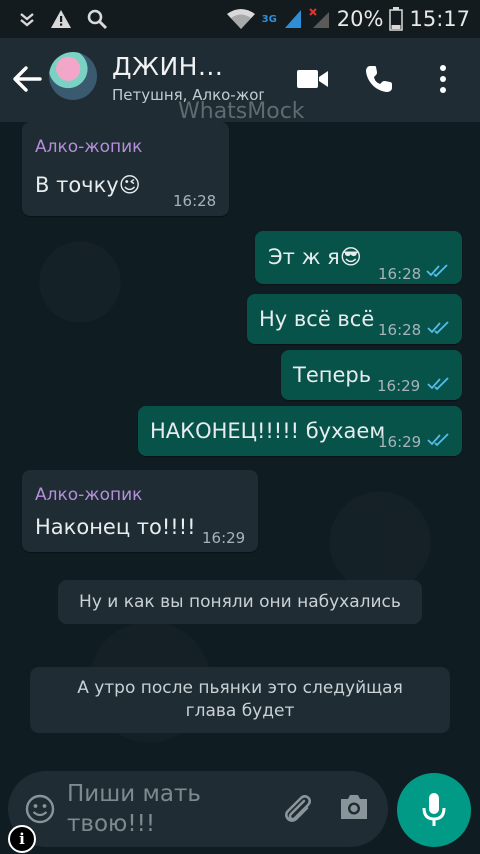 This screenshot has height=854, width=480. I want to click on network-type-label: 3G, so click(269, 19).